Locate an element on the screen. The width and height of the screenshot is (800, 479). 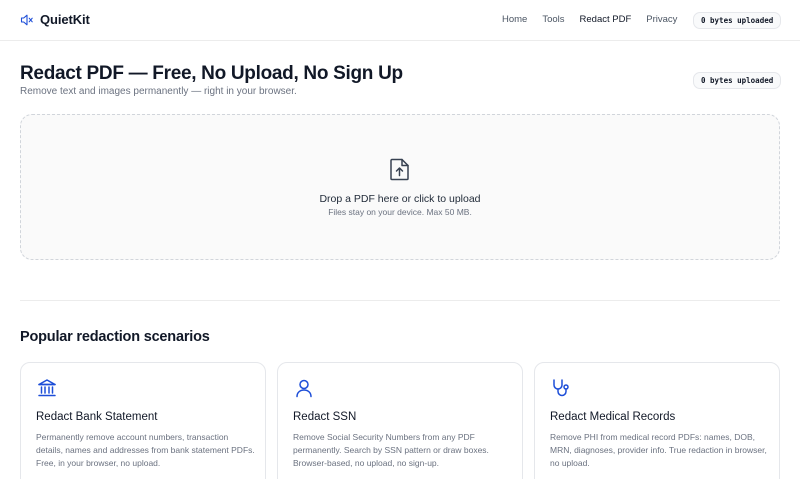
user-icon is located at coordinates (304, 388).